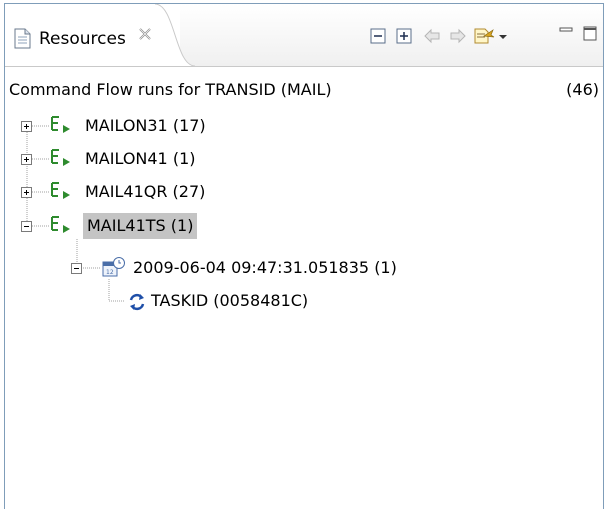 The height and width of the screenshot is (510, 607). I want to click on tree-item-label: MAILON31, so click(126, 125).